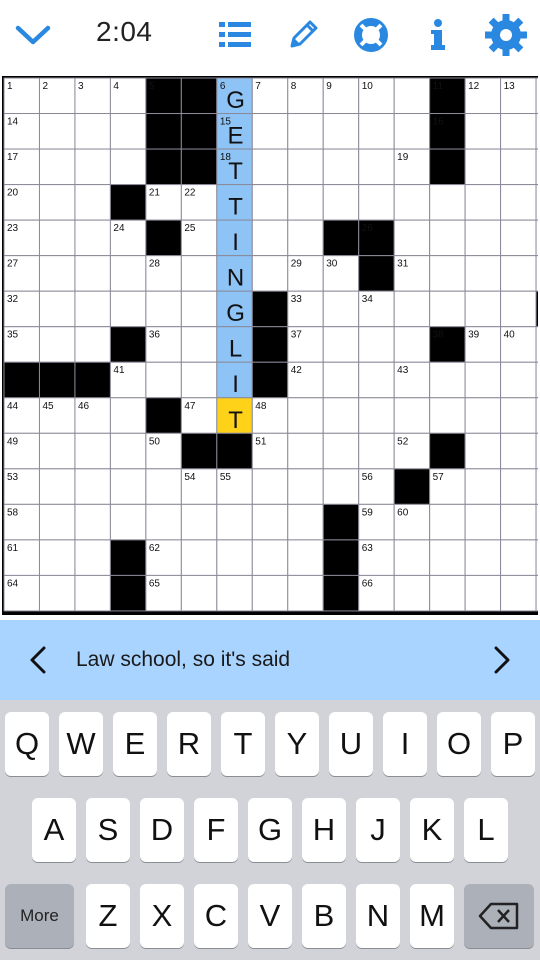 Image resolution: width=540 pixels, height=960 pixels. I want to click on lifebuoy-icon, so click(371, 35).